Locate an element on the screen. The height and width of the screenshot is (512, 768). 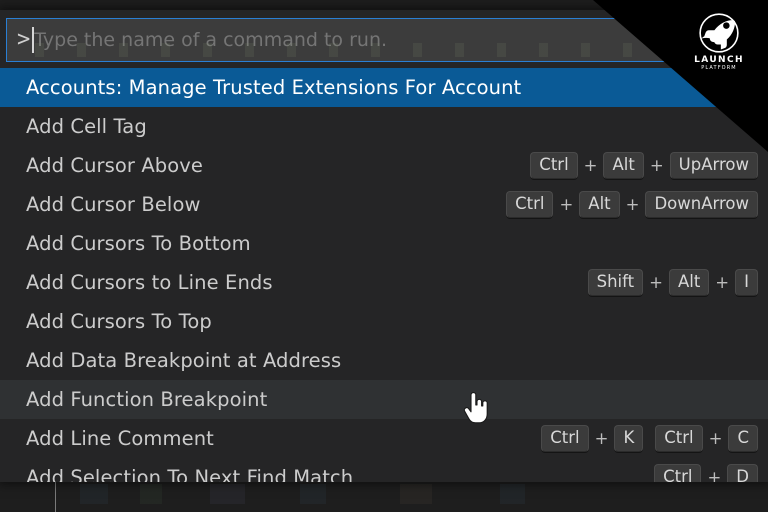
command-list-item: Add Cell Tag is located at coordinates (384, 126).